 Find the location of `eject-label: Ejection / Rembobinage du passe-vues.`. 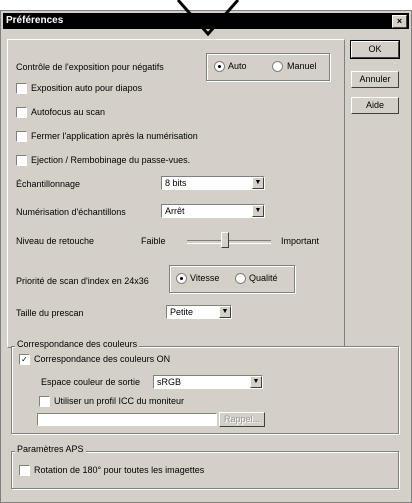

eject-label: Ejection / Rembobinage du passe-vues. is located at coordinates (111, 160).